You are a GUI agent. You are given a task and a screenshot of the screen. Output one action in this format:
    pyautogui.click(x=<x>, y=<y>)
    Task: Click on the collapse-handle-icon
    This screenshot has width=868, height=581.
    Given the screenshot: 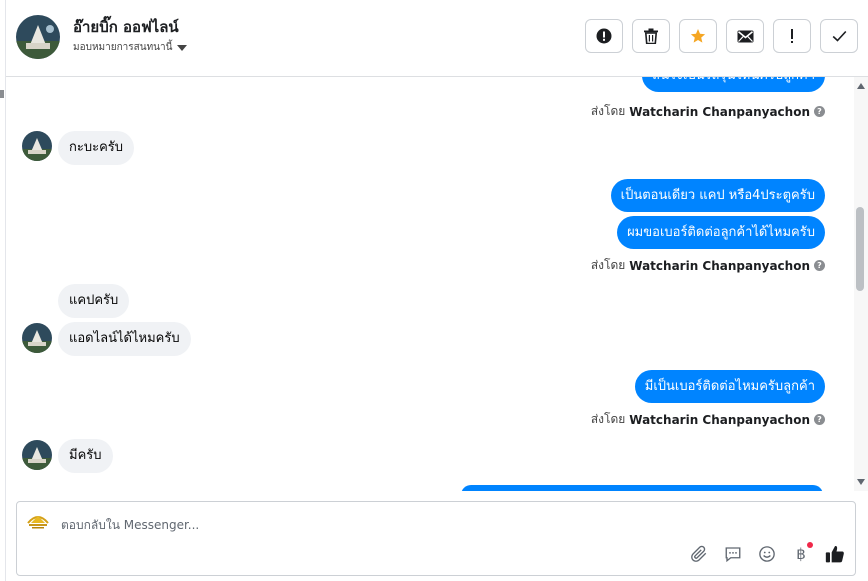 What is the action you would take?
    pyautogui.click(x=2, y=94)
    